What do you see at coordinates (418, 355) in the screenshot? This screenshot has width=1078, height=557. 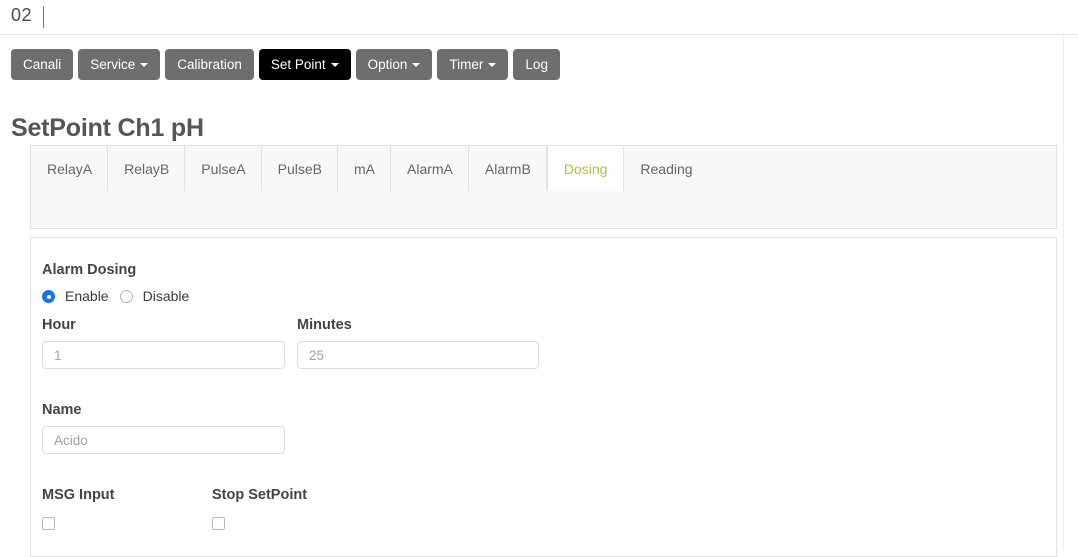 I see `minutes-input` at bounding box center [418, 355].